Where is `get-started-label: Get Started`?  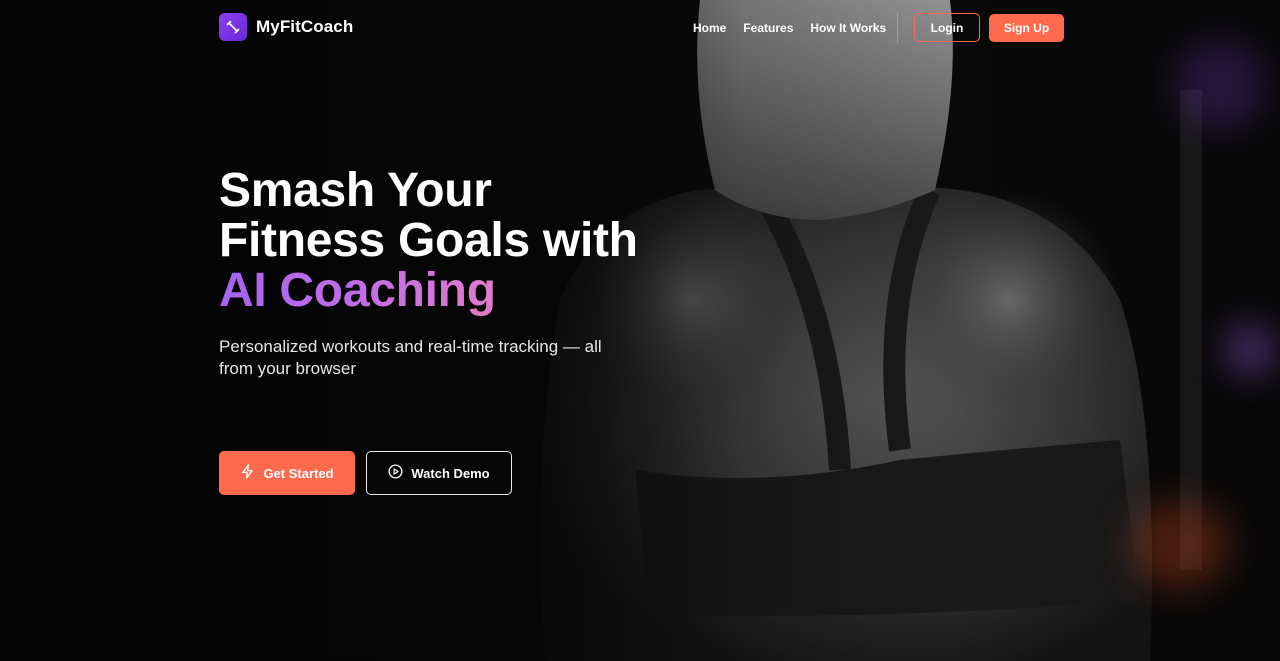
get-started-label: Get Started is located at coordinates (298, 473).